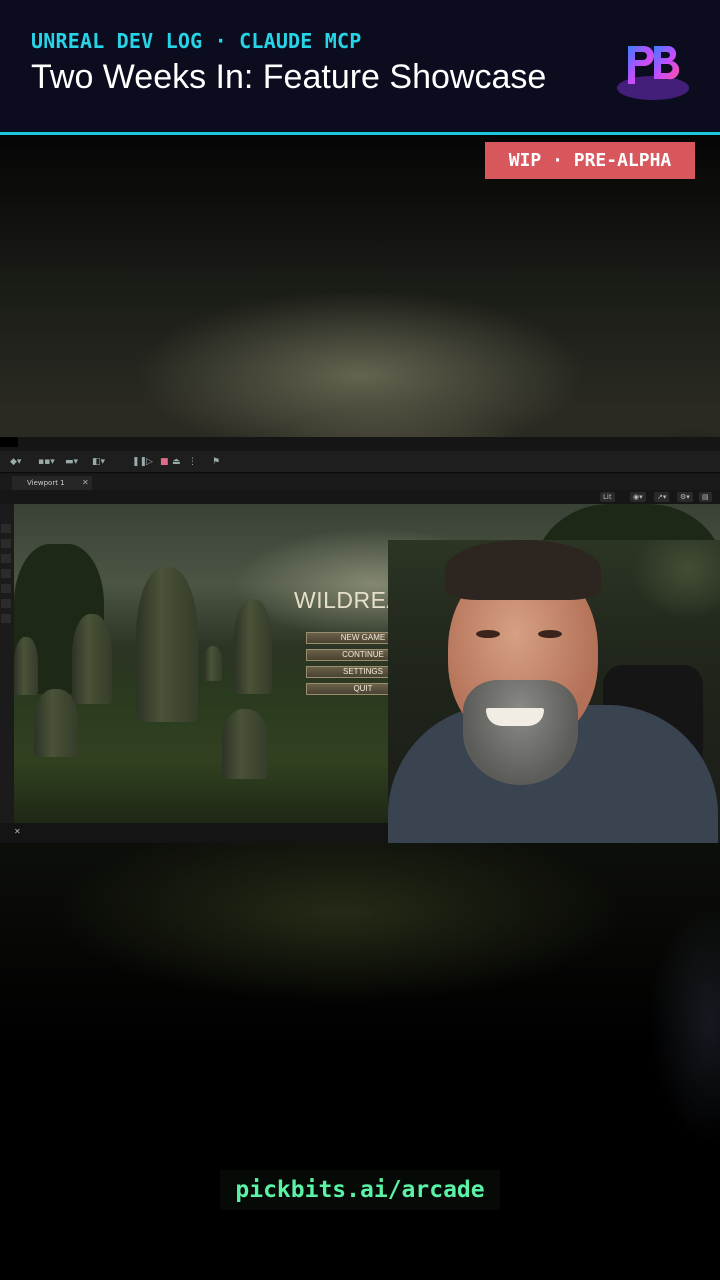 The height and width of the screenshot is (1280, 720). I want to click on eye-icon: ◉▾, so click(638, 497).